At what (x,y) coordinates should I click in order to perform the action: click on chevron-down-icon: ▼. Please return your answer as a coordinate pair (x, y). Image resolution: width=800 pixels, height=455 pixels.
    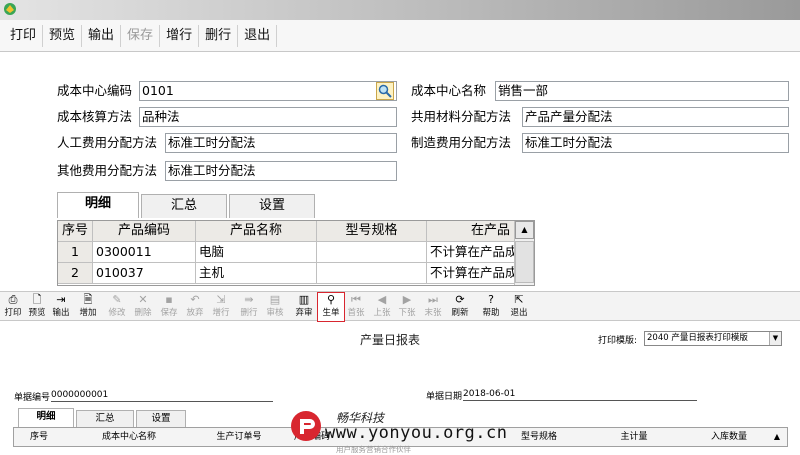
    Looking at the image, I should click on (775, 338).